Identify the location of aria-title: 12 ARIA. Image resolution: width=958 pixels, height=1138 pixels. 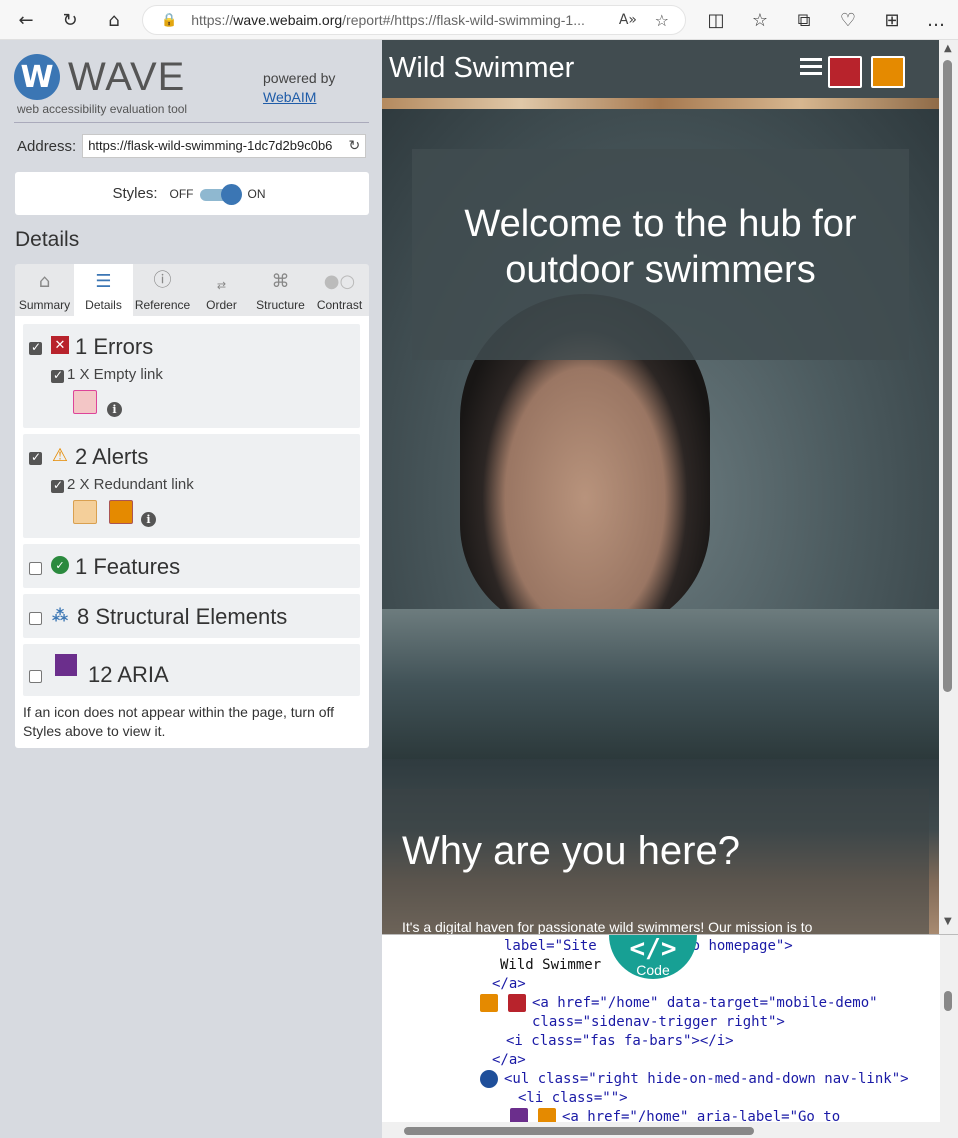
(128, 674).